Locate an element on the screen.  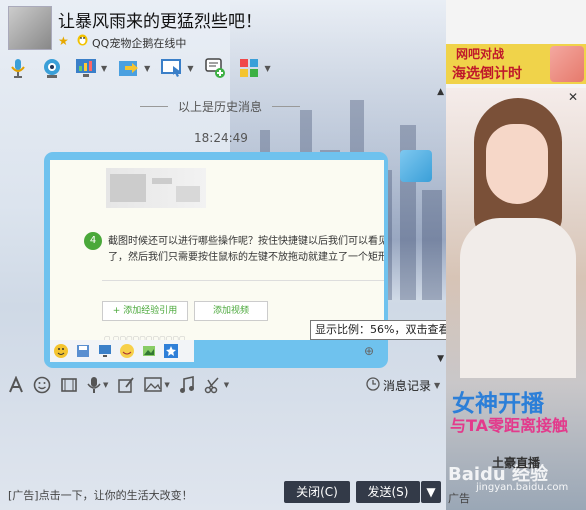
baidu-watermark-url: jingyan.baidu.com is located at coordinates (522, 487).